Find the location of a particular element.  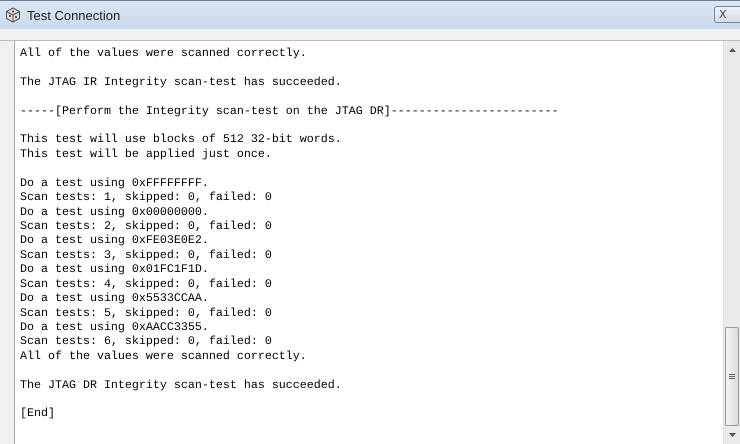

output-line: This test will use blocks of 512 32-bit words. is located at coordinates (181, 139).